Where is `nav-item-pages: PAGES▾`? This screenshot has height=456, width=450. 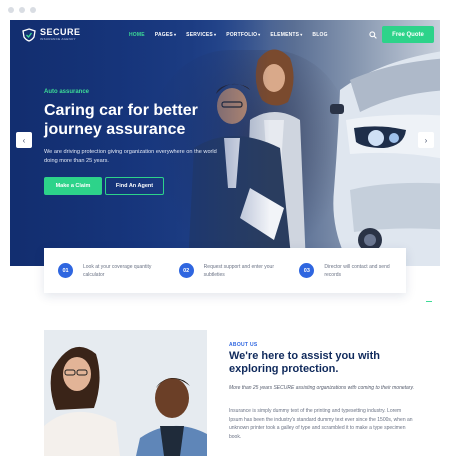
nav-item-pages: PAGES▾ is located at coordinates (165, 35).